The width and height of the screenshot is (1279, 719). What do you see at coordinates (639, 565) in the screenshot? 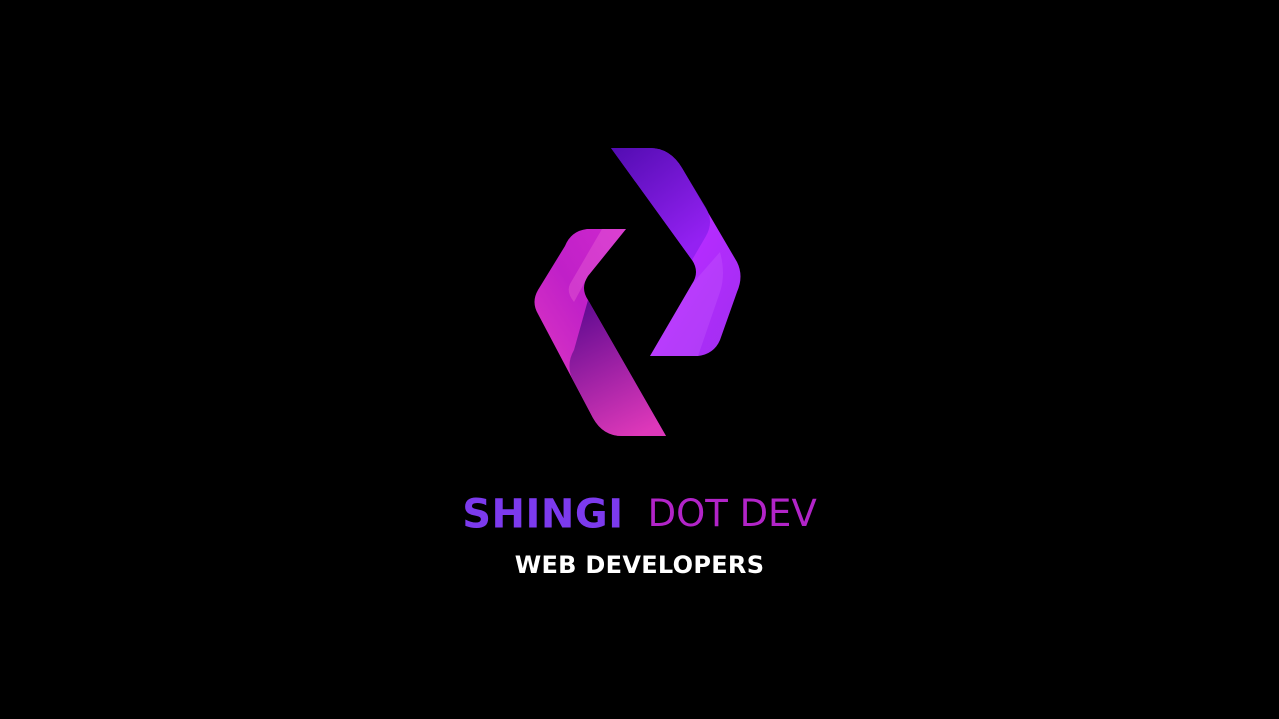
I see `brand-tagline: WEB DEVELOPERS` at bounding box center [639, 565].